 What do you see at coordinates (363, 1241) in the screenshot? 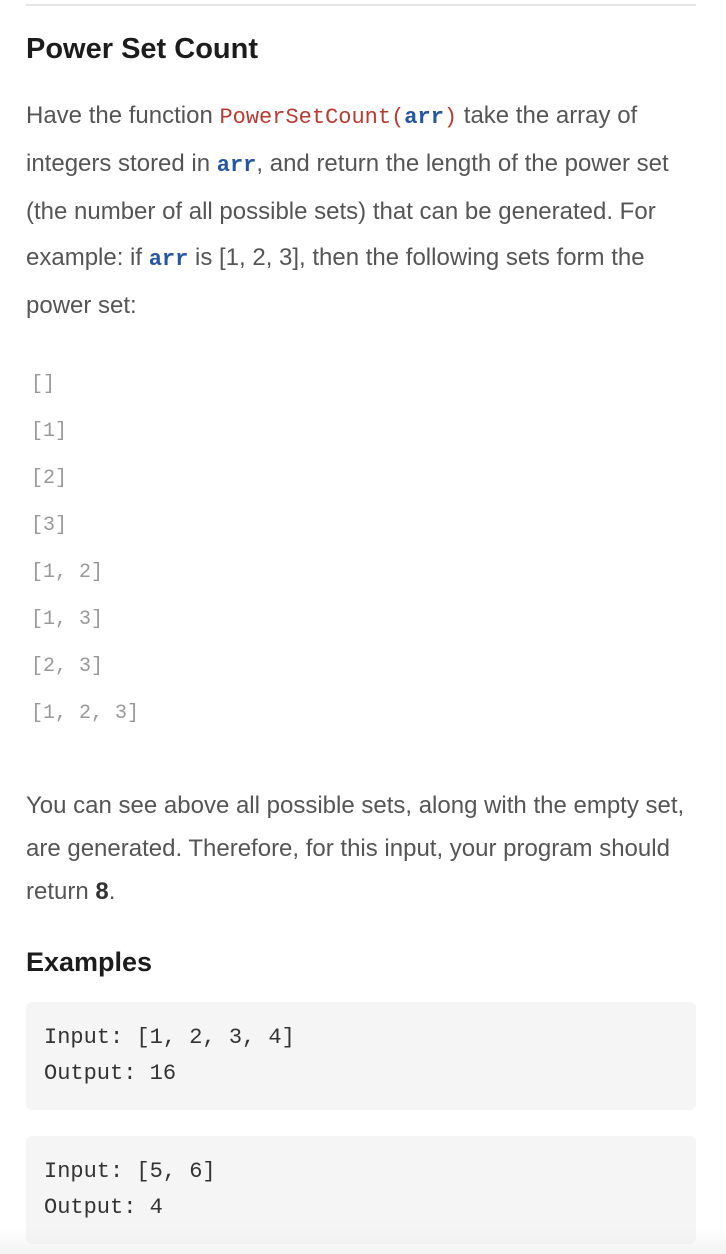
I see `bottom-fade` at bounding box center [363, 1241].